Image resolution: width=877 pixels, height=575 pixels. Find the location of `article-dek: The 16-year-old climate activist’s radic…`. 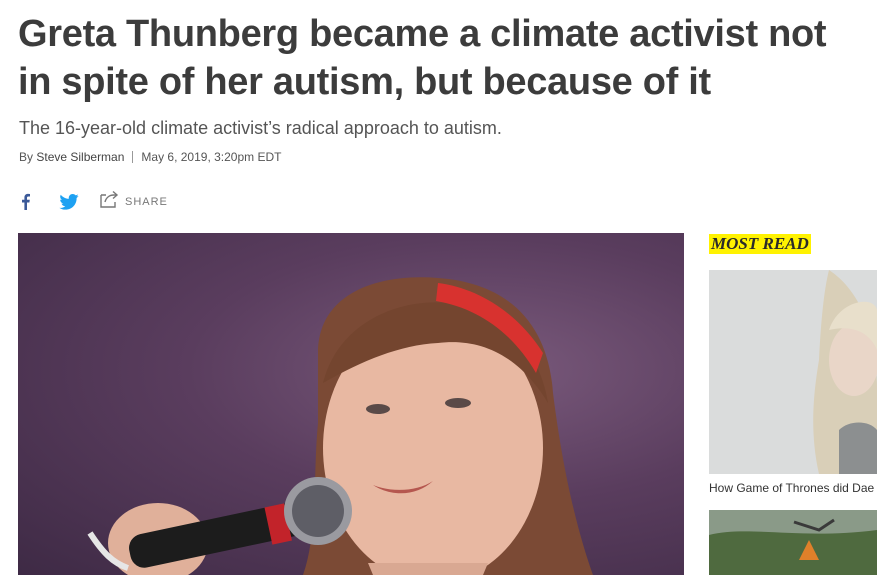

article-dek: The 16-year-old climate activist’s radic… is located at coordinates (260, 128).